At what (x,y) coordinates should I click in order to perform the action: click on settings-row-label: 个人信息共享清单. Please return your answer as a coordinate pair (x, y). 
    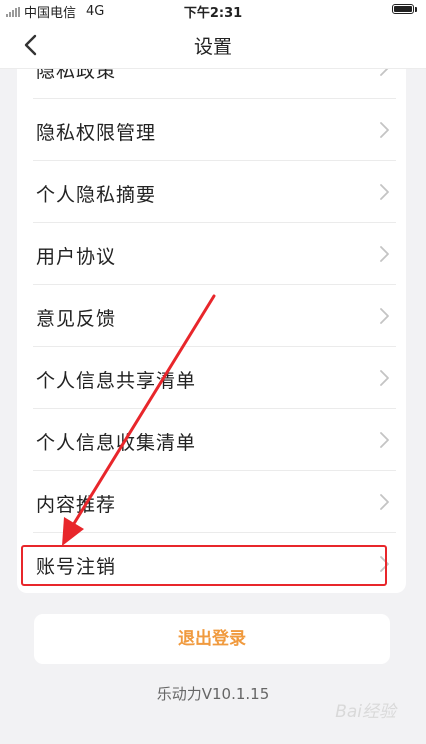
    Looking at the image, I should click on (116, 381).